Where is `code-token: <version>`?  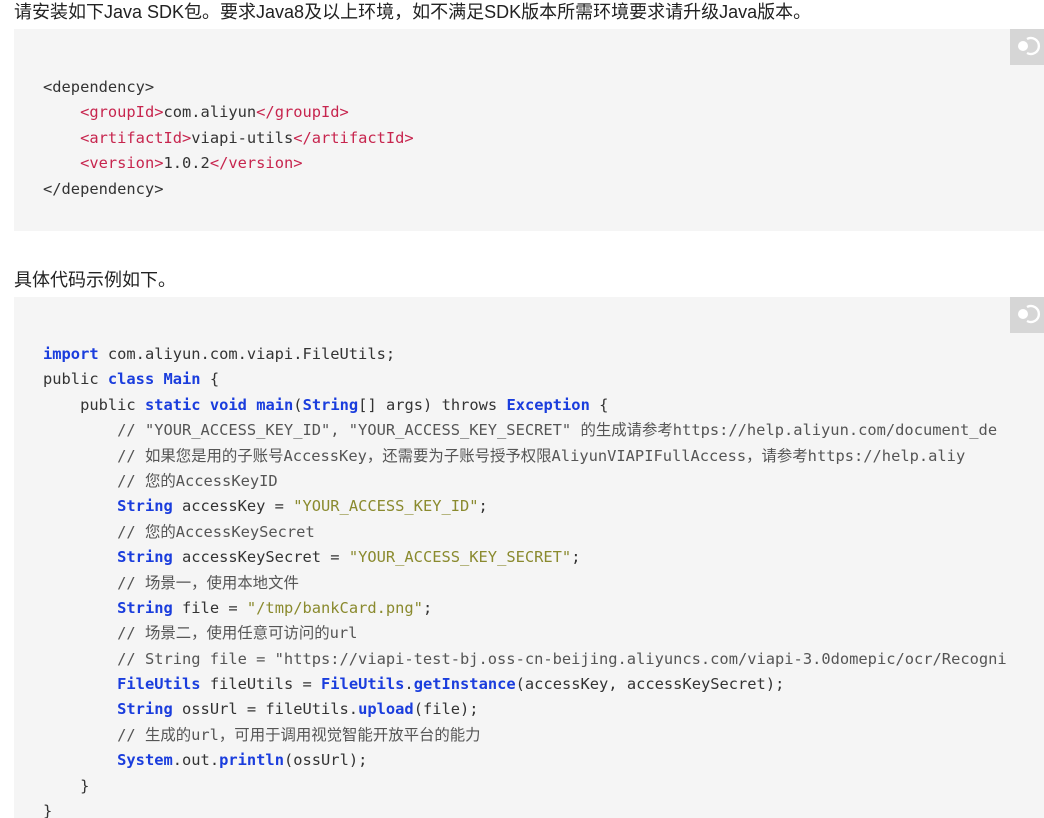 code-token: <version> is located at coordinates (122, 163).